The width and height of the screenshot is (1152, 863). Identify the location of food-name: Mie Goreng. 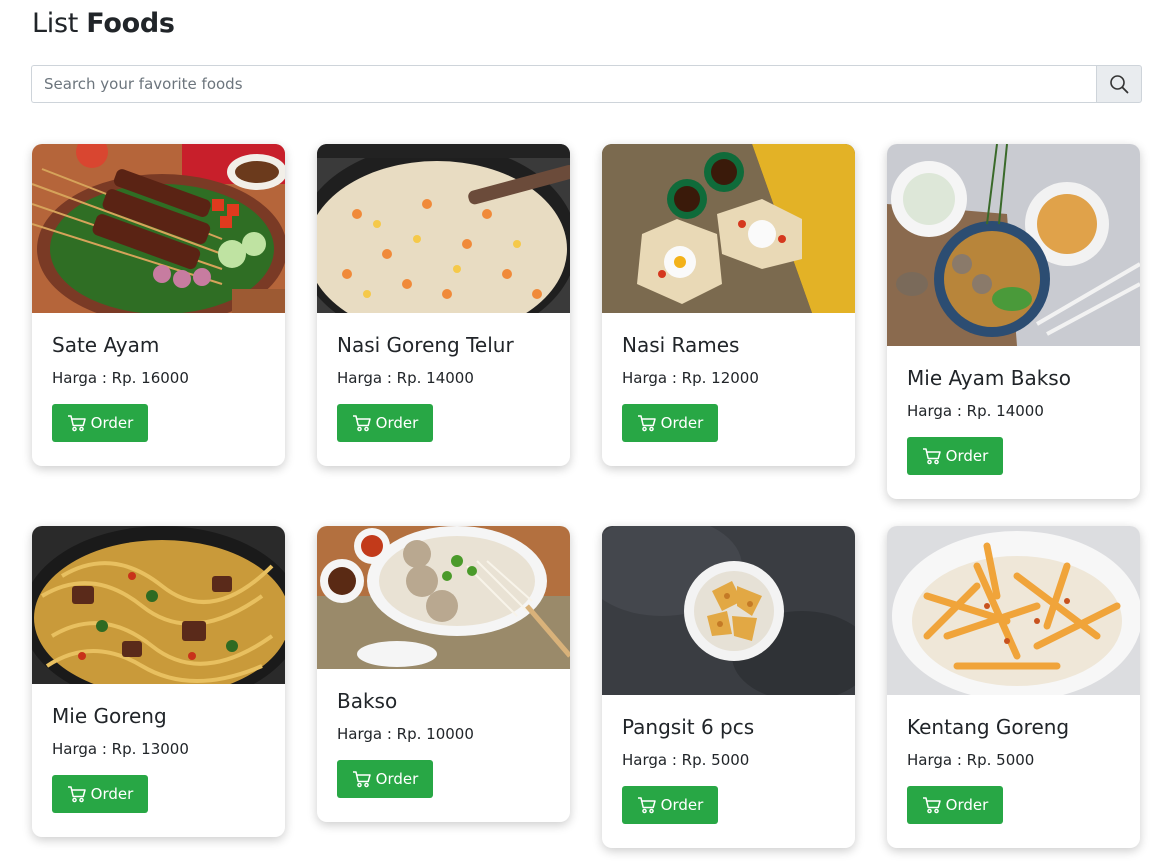
(109, 716).